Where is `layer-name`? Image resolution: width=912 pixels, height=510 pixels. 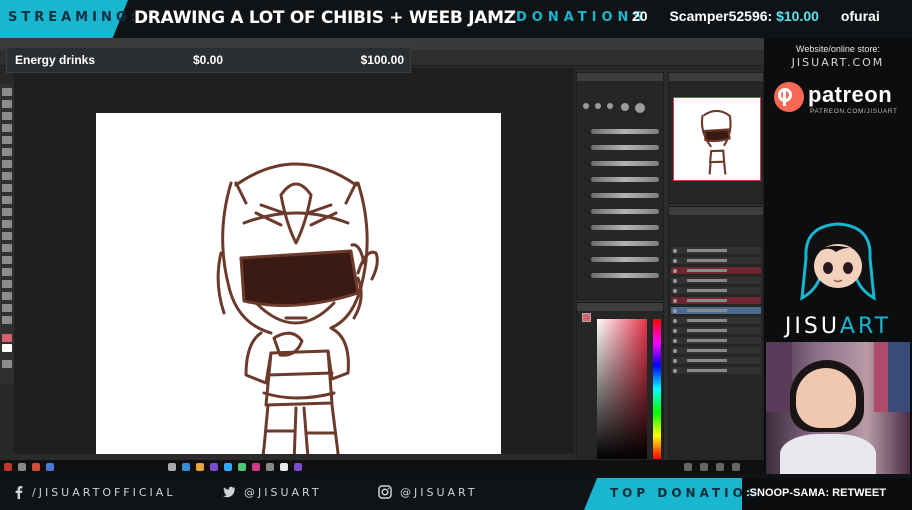 layer-name is located at coordinates (707, 350).